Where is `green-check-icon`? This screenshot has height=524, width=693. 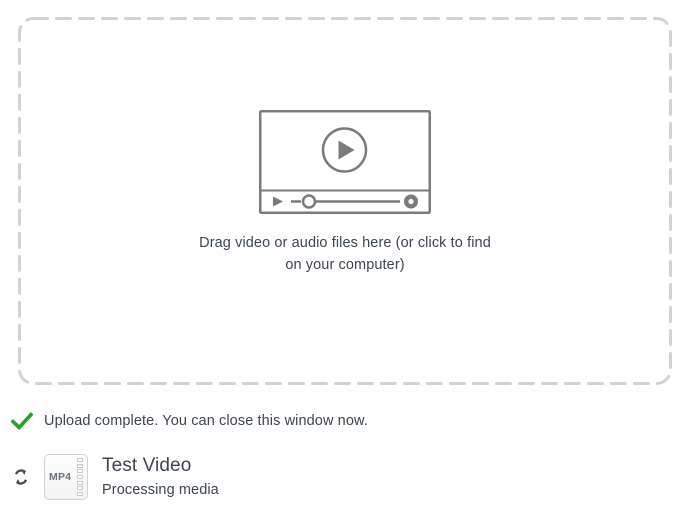 green-check-icon is located at coordinates (22, 421).